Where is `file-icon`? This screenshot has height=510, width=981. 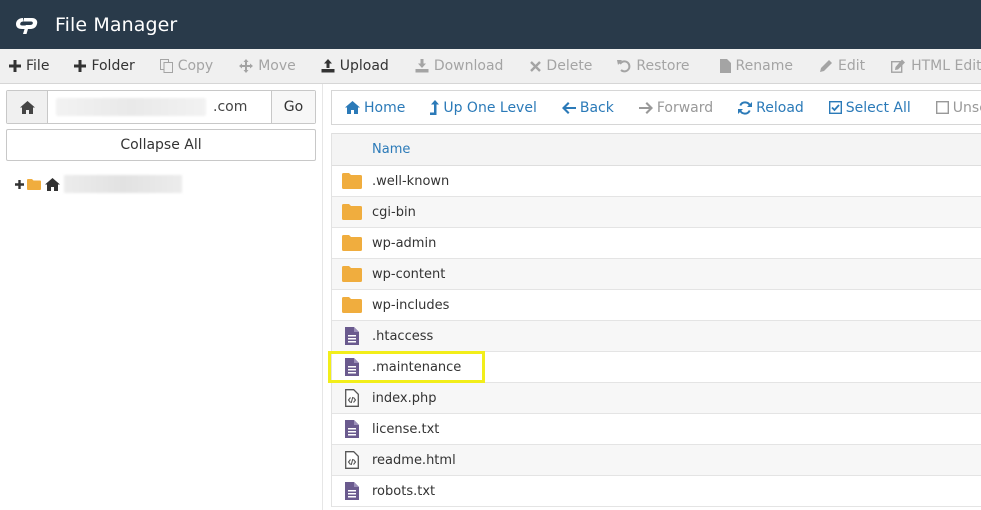 file-icon is located at coordinates (725, 66).